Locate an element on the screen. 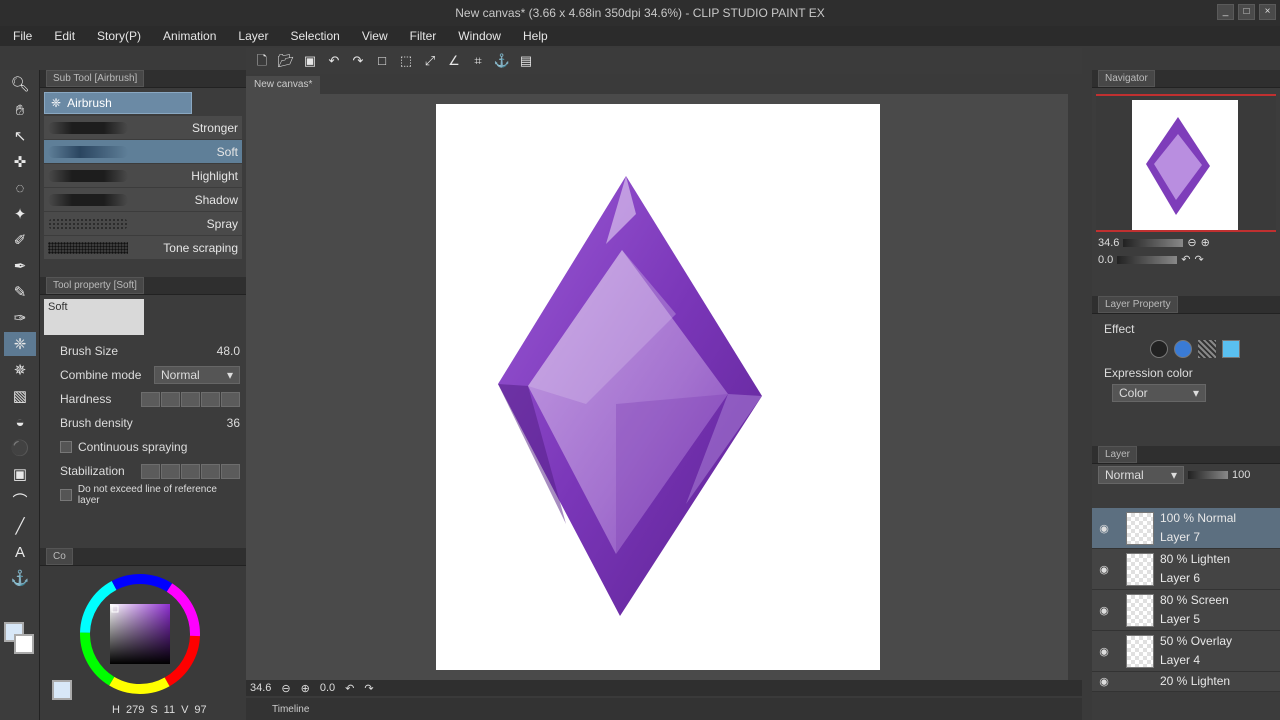 The width and height of the screenshot is (1280, 720). brush-item-shadow: Shadow is located at coordinates (143, 199).